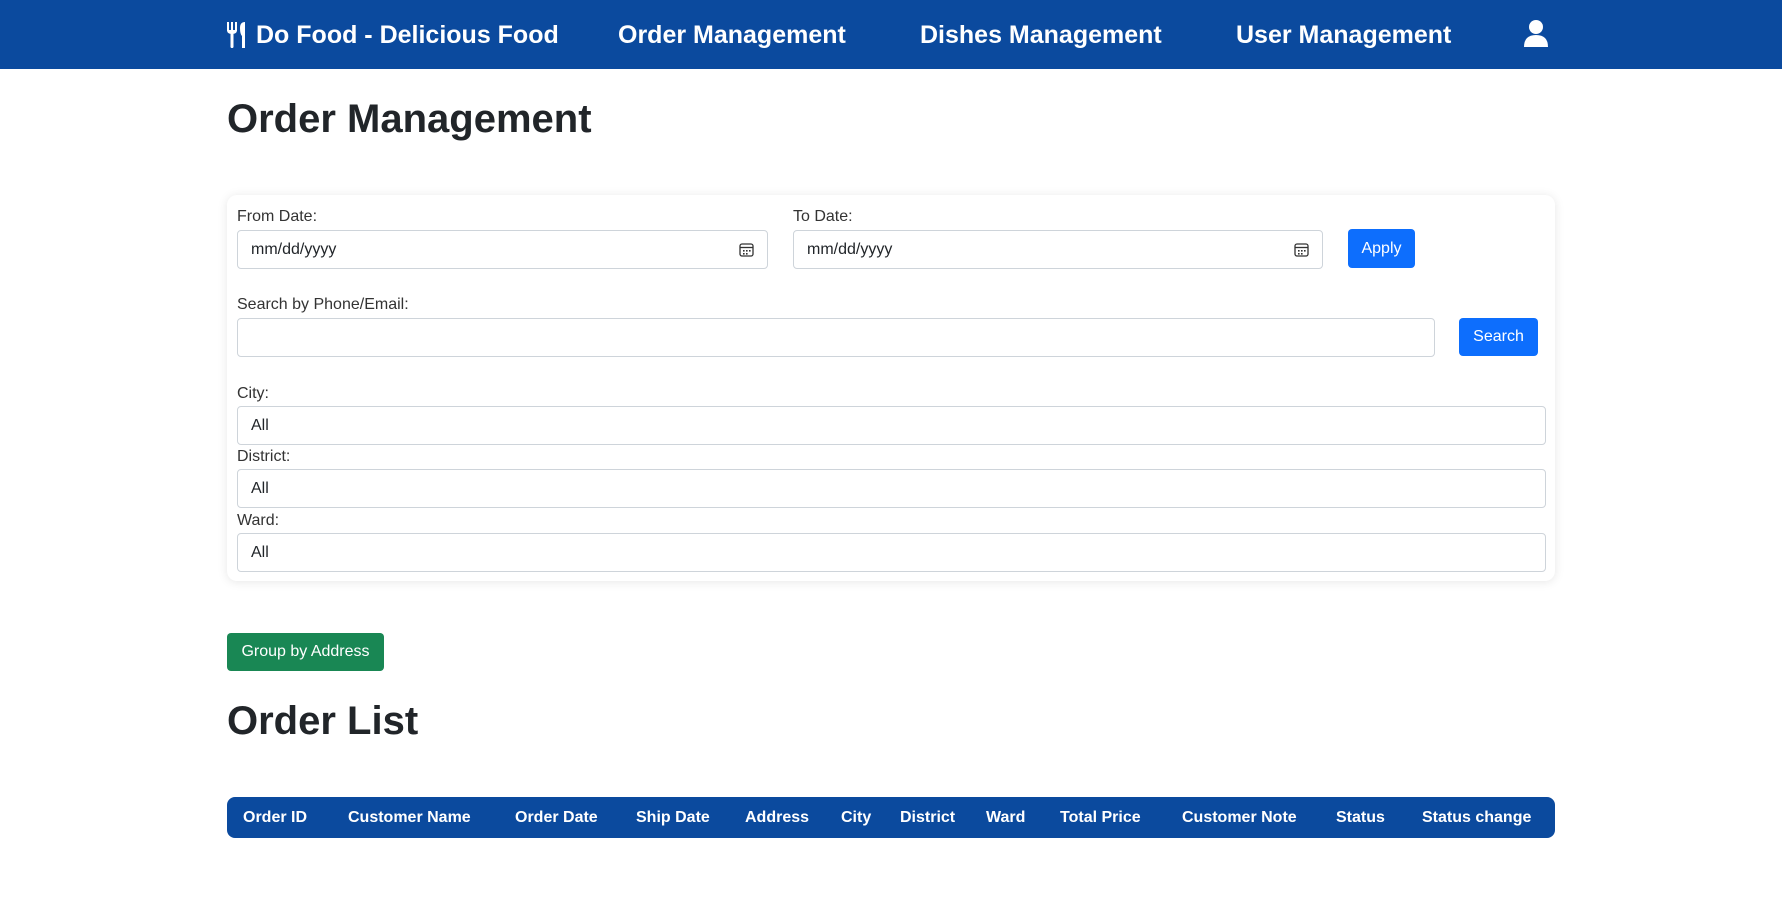  What do you see at coordinates (260, 488) in the screenshot?
I see `district-selected-value: All` at bounding box center [260, 488].